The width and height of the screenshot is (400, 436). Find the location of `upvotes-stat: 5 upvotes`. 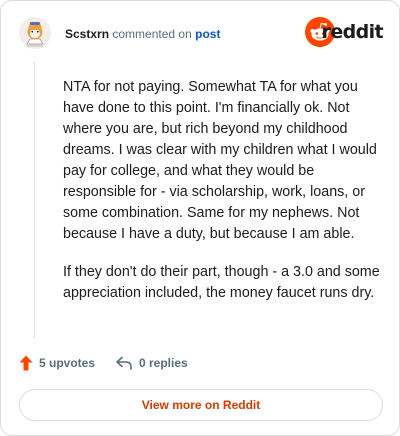

upvotes-stat: 5 upvotes is located at coordinates (57, 363).